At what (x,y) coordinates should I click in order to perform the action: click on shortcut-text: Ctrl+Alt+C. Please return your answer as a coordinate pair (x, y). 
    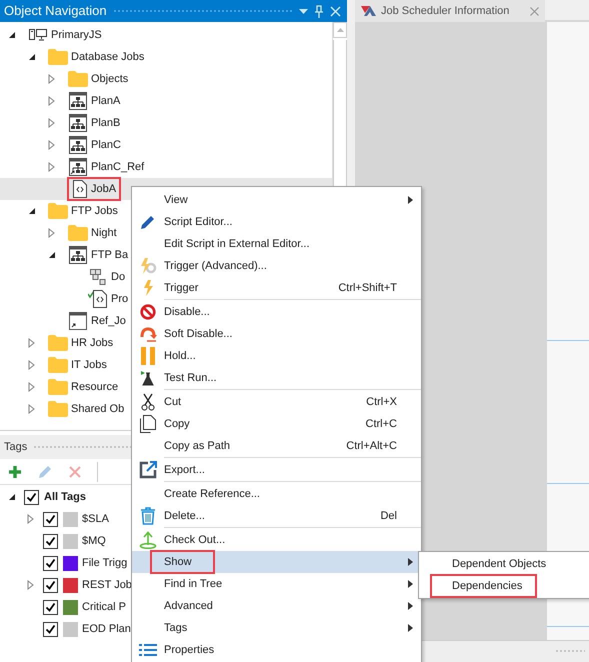
    Looking at the image, I should click on (371, 446).